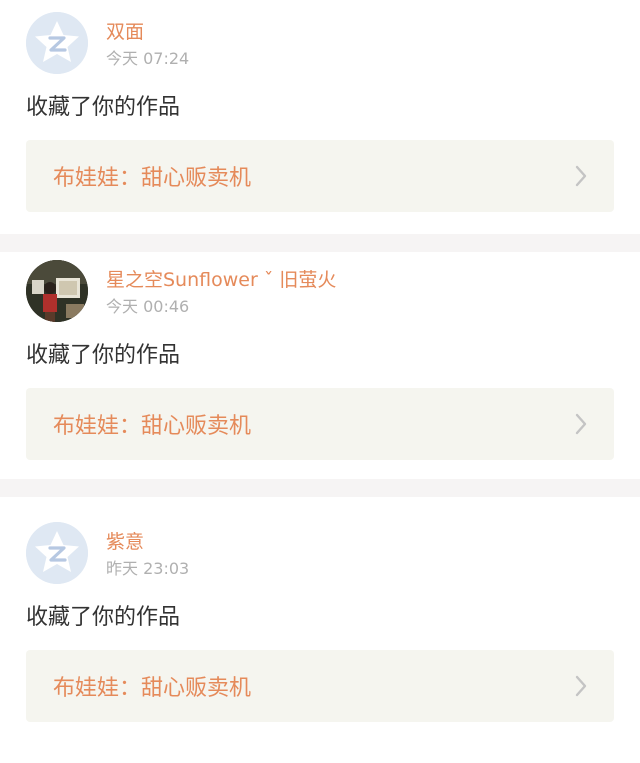 This screenshot has height=763, width=640. I want to click on notification-header: 双面 今天 07:24, so click(320, 43).